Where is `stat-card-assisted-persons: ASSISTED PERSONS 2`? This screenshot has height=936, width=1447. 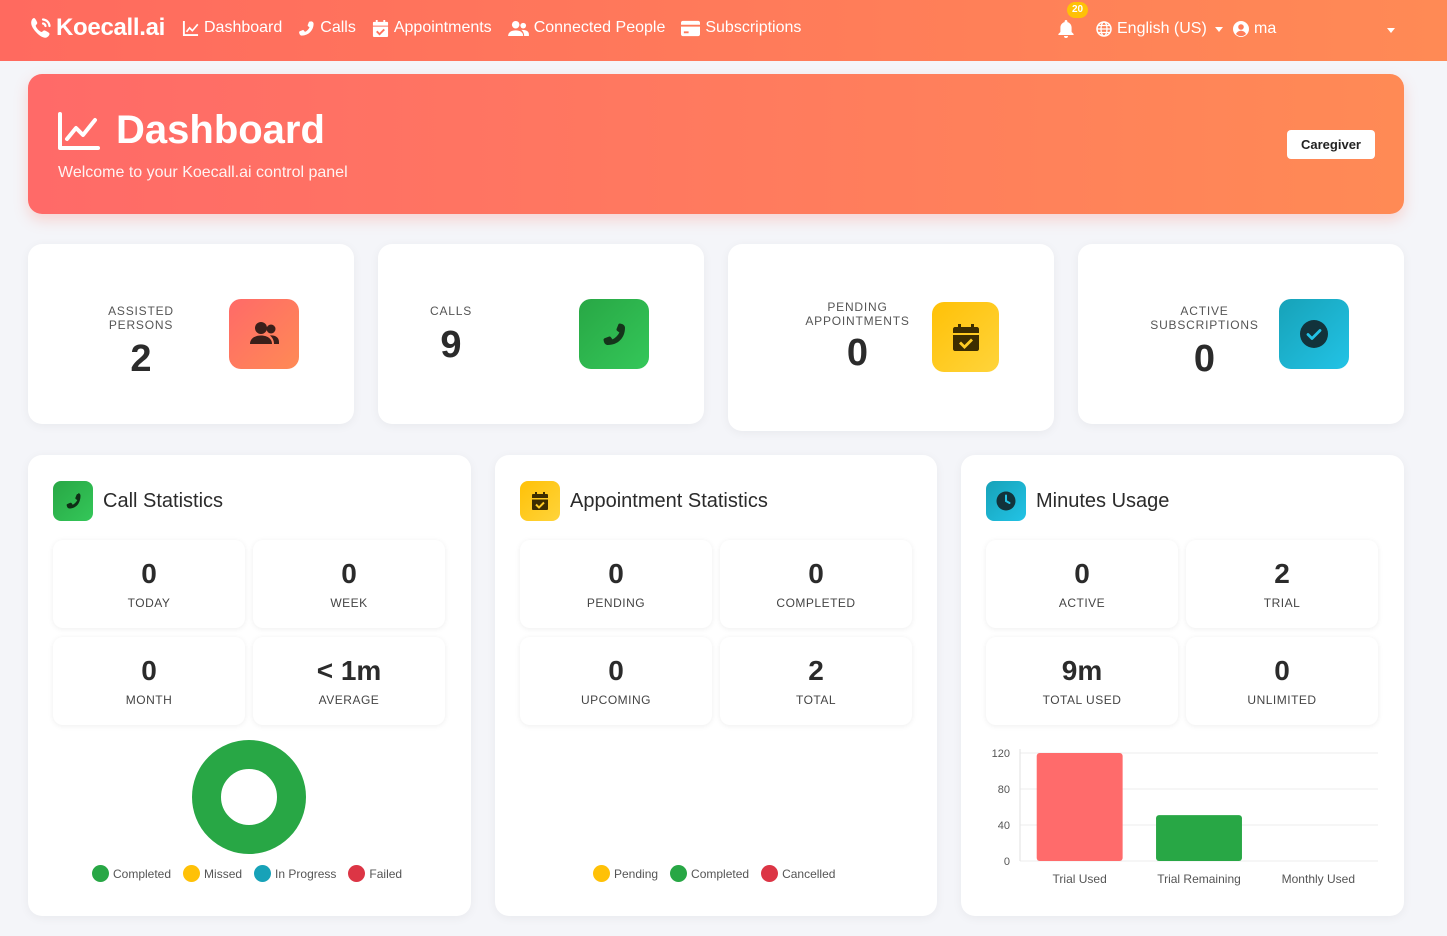 stat-card-assisted-persons: ASSISTED PERSONS 2 is located at coordinates (191, 334).